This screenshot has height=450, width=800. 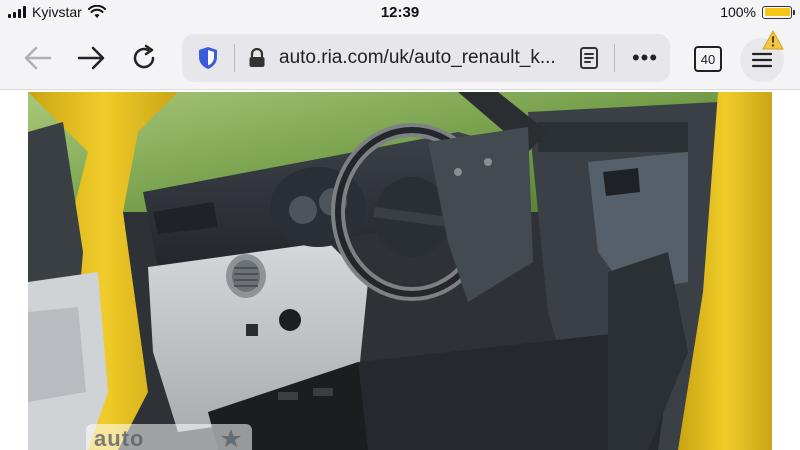 I want to click on arrow-left-icon, so click(x=38, y=58).